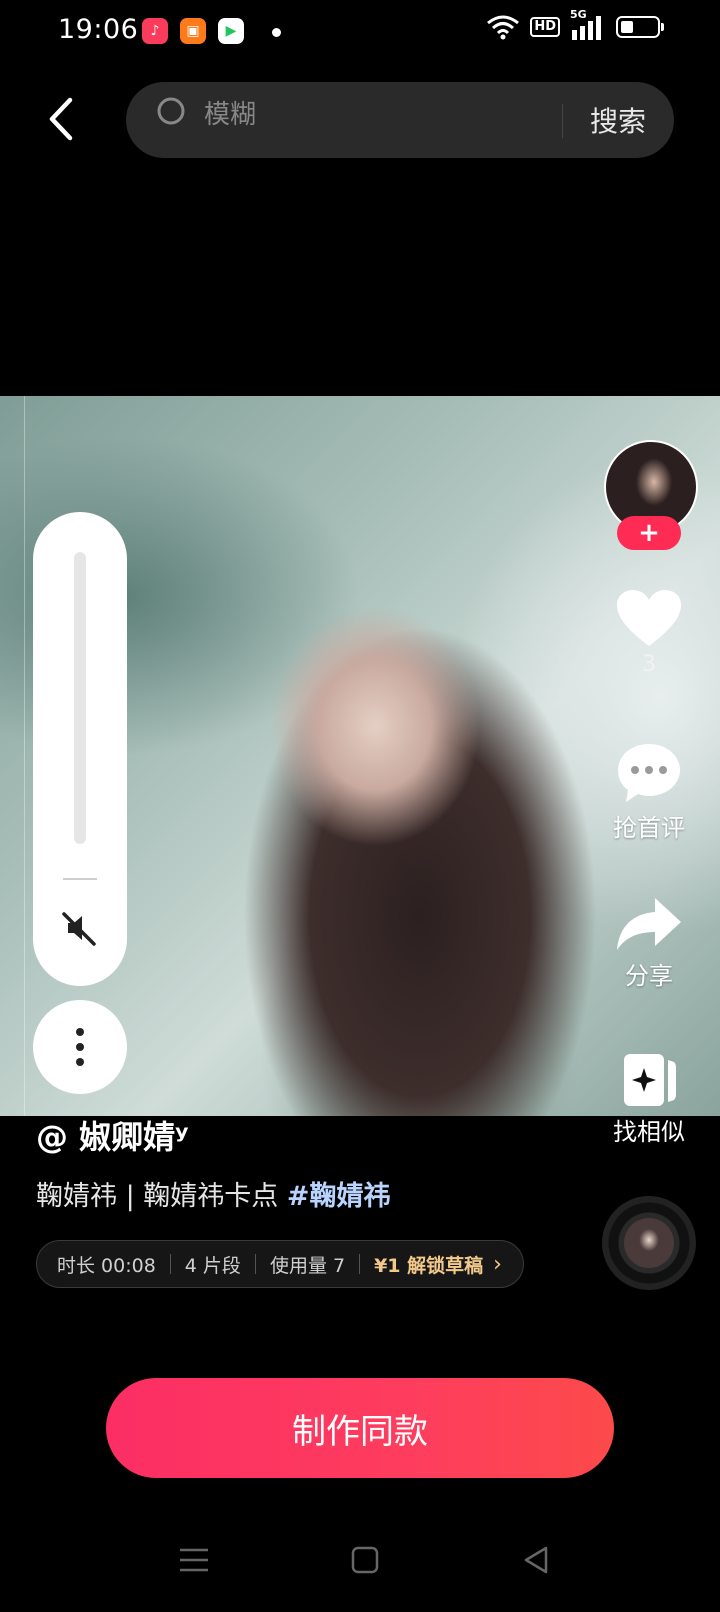 This screenshot has width=720, height=1612. Describe the element at coordinates (106, 1265) in the screenshot. I see `duration-text: 时长 00:08` at that location.